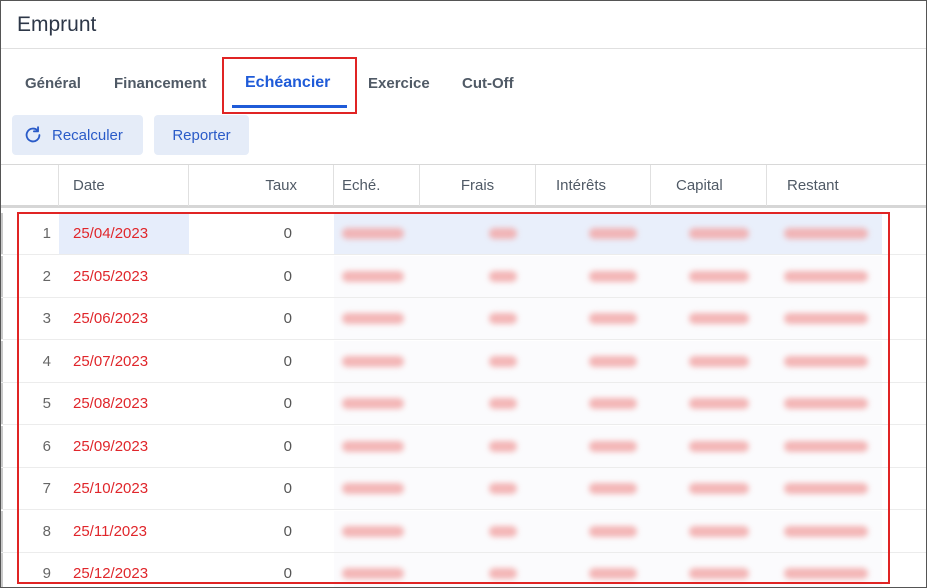 This screenshot has height=588, width=927. What do you see at coordinates (160, 83) in the screenshot?
I see `tab-financement: Financement` at bounding box center [160, 83].